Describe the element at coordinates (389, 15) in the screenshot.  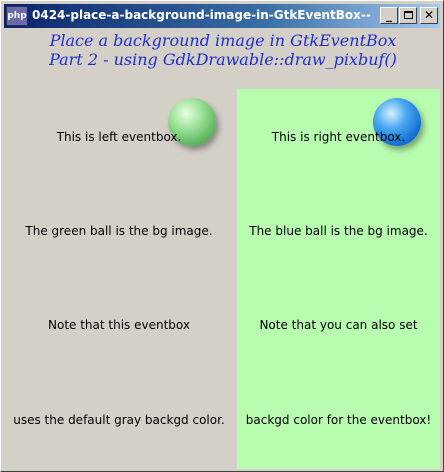
I see `minimize-button: _` at that location.